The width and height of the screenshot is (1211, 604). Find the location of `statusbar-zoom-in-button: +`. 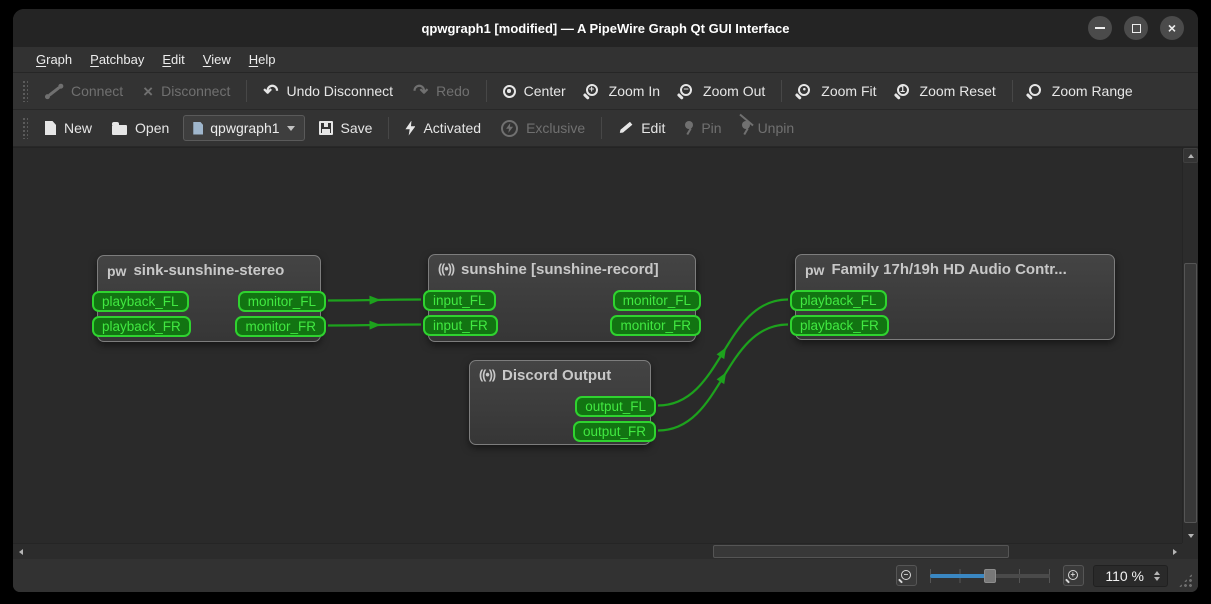

statusbar-zoom-in-button: + is located at coordinates (1074, 575).